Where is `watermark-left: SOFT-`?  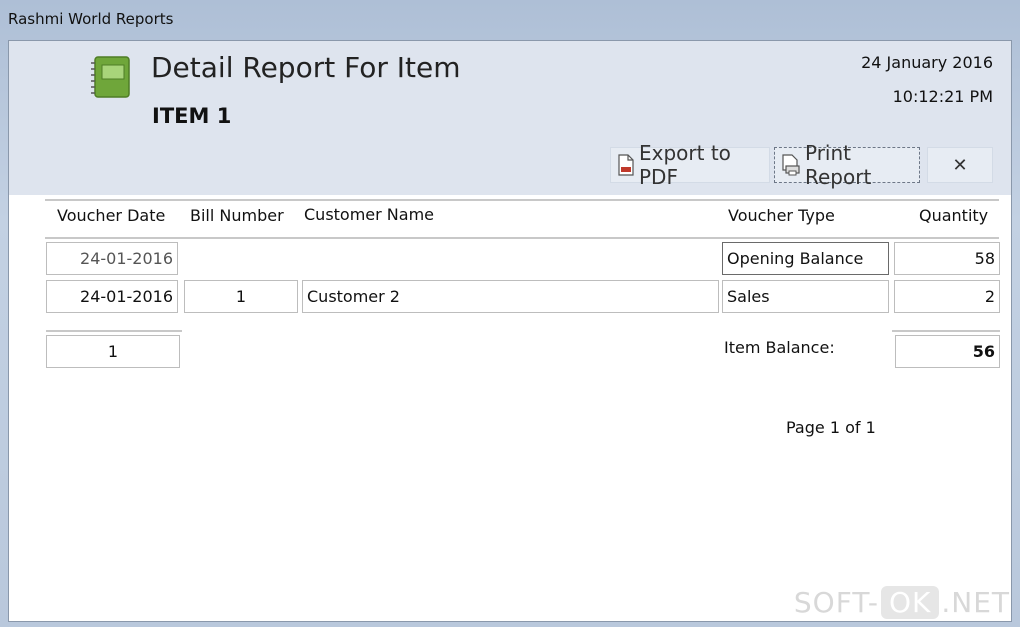 watermark-left: SOFT- is located at coordinates (836, 602).